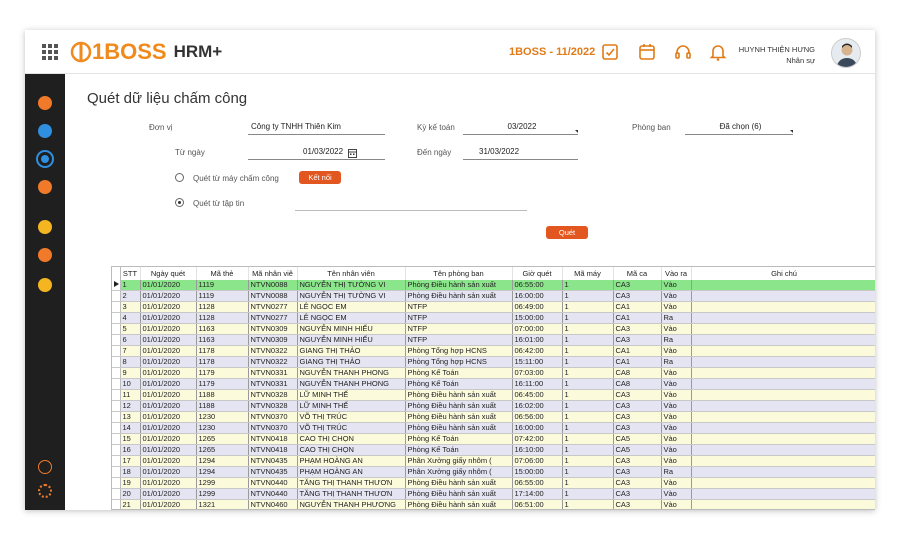 The width and height of the screenshot is (900, 540). I want to click on table-cell: 3, so click(130, 307).